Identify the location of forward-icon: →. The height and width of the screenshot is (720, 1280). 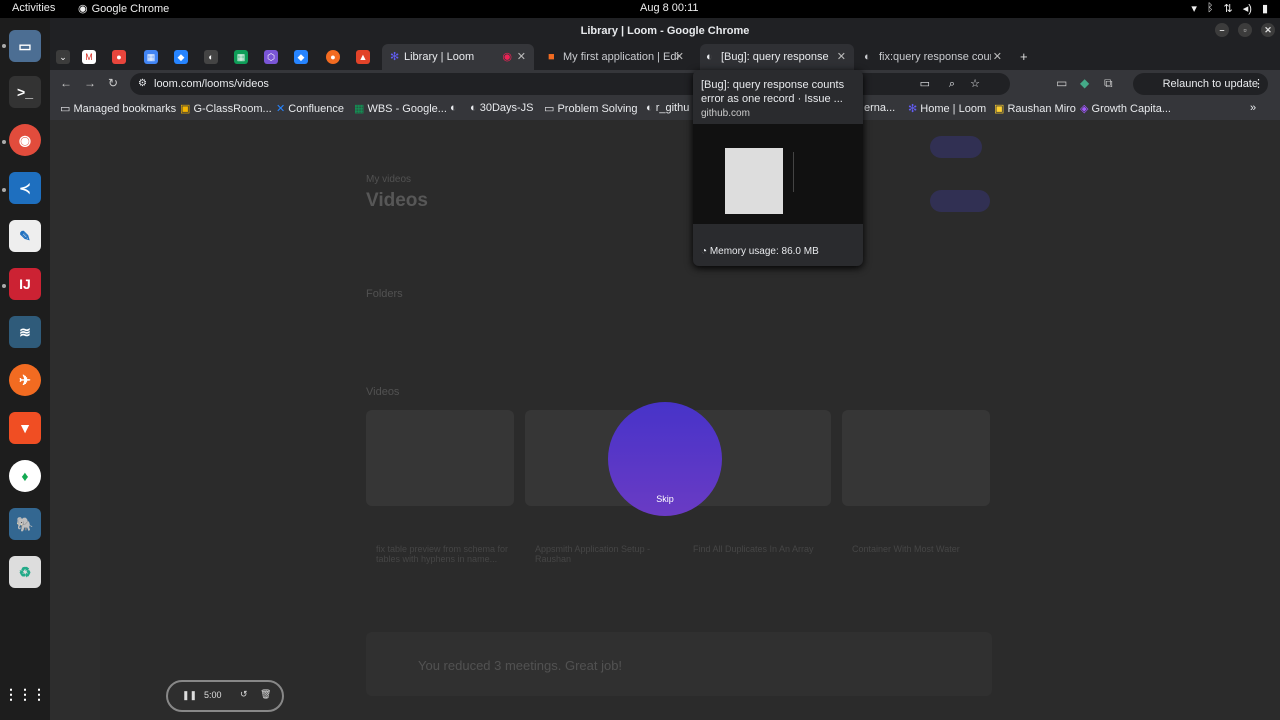
(90, 83).